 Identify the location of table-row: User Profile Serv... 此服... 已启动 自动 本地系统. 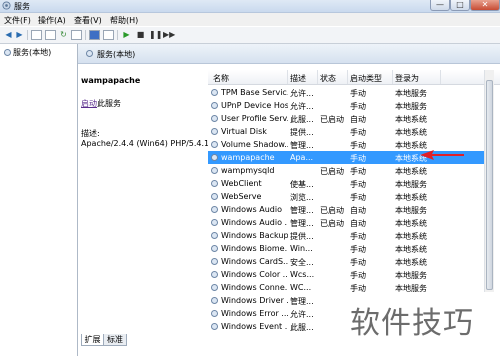
(346, 118).